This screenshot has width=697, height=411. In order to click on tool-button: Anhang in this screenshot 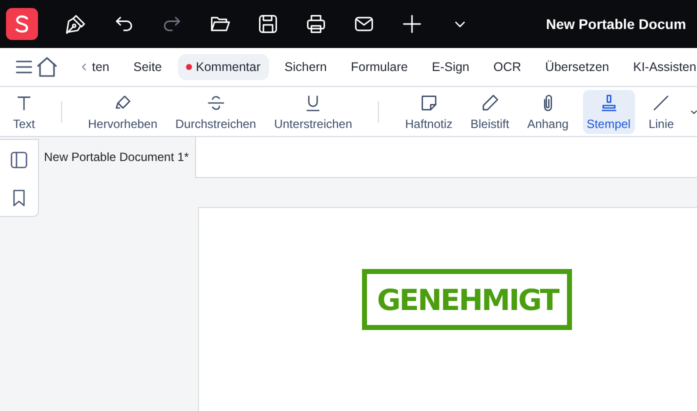, I will do `click(548, 112)`.